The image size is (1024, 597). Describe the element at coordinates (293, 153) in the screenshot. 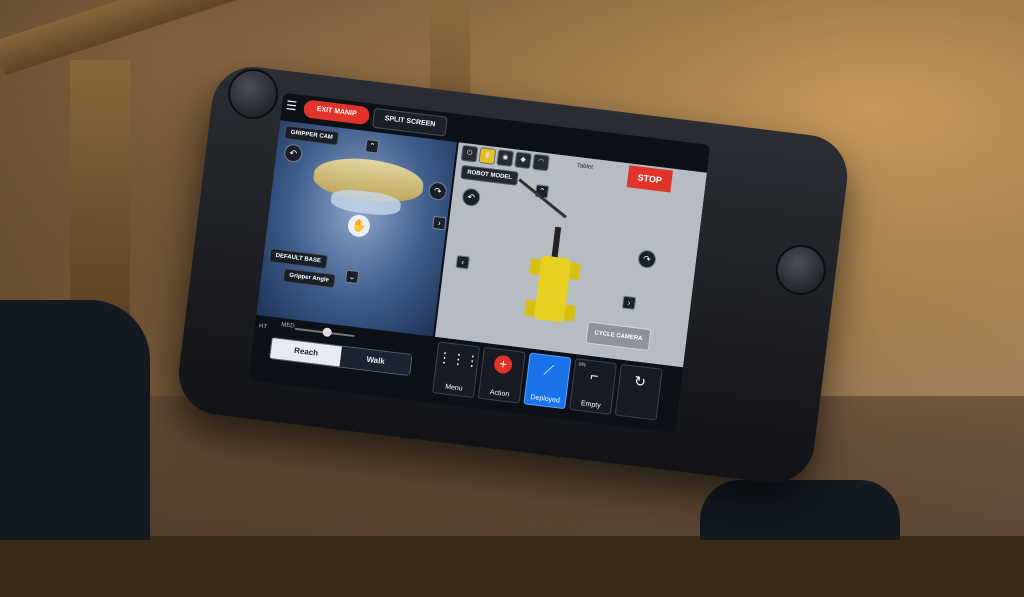

I see `rotate-left-icon: ↶` at that location.